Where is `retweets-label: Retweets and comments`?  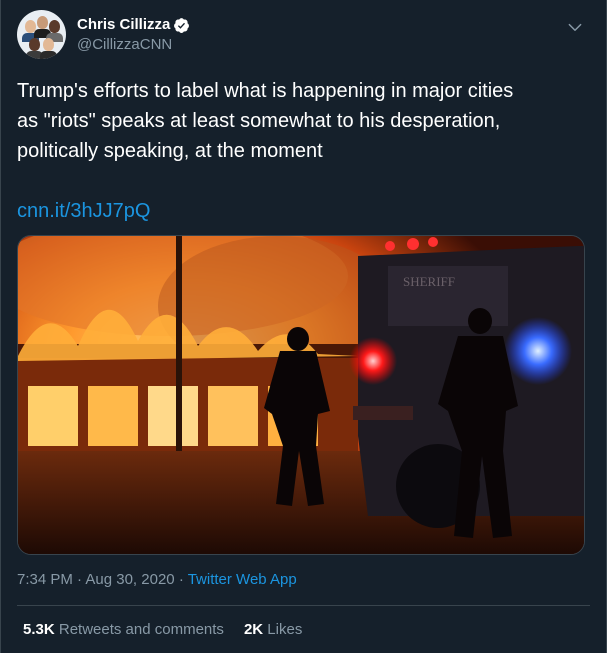 retweets-label: Retweets and comments is located at coordinates (141, 629).